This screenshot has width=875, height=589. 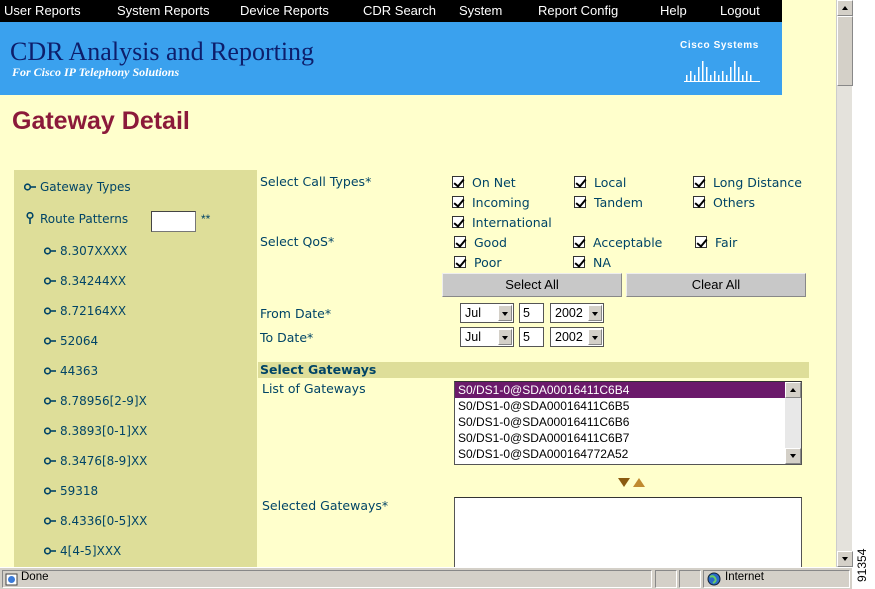 I want to click on chevron-down-icon, so click(x=595, y=313).